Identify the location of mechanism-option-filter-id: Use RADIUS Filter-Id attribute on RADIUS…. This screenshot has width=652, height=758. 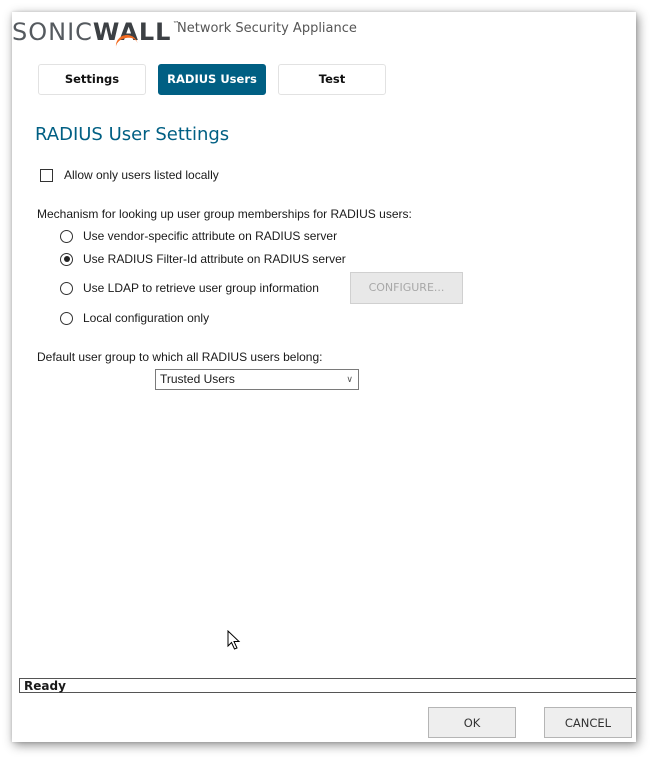
(203, 259).